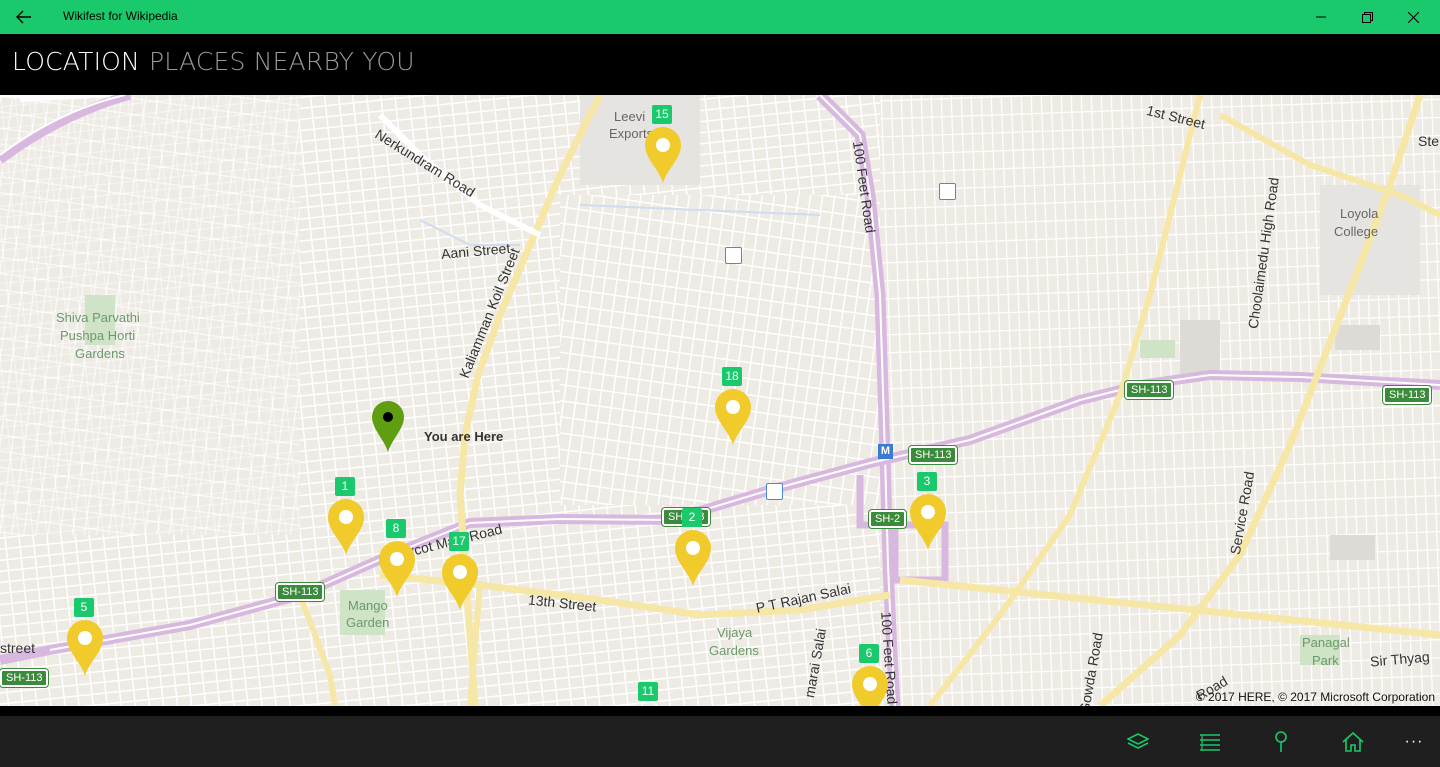 The height and width of the screenshot is (767, 1440). What do you see at coordinates (662, 114) in the screenshot?
I see `pin-number: 15` at bounding box center [662, 114].